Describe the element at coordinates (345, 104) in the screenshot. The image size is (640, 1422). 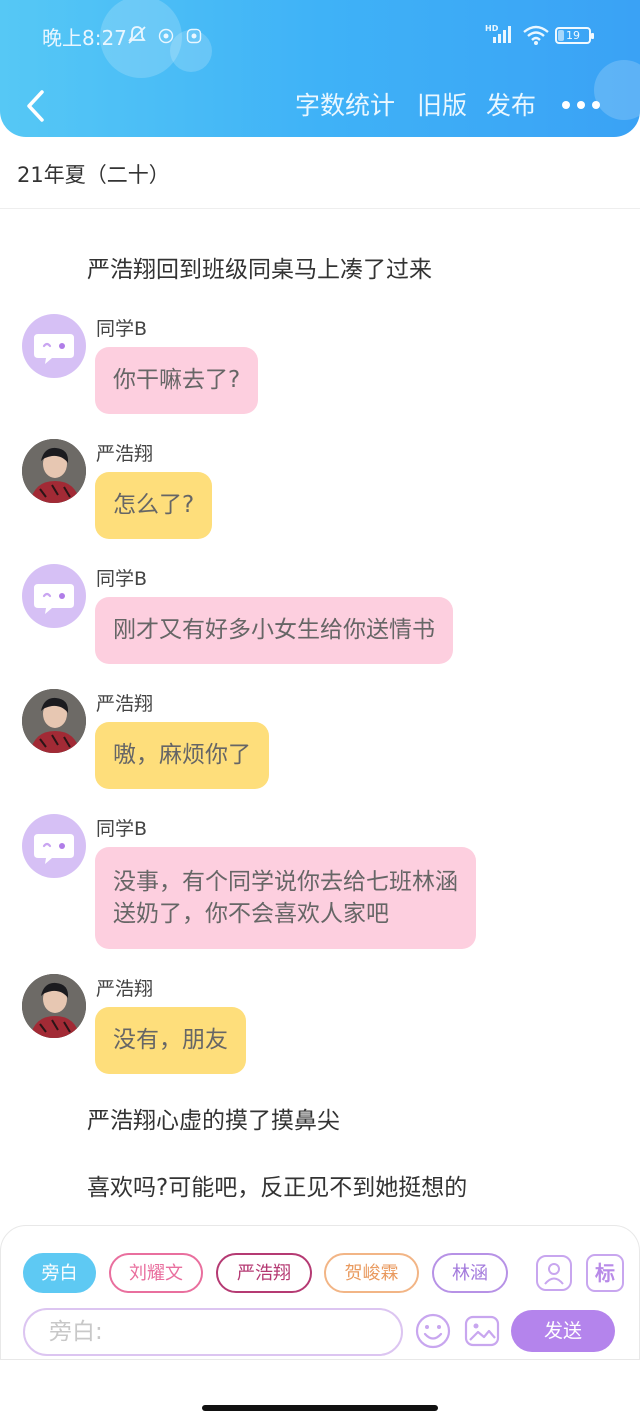
I see `word-count-button: 字数统计` at that location.